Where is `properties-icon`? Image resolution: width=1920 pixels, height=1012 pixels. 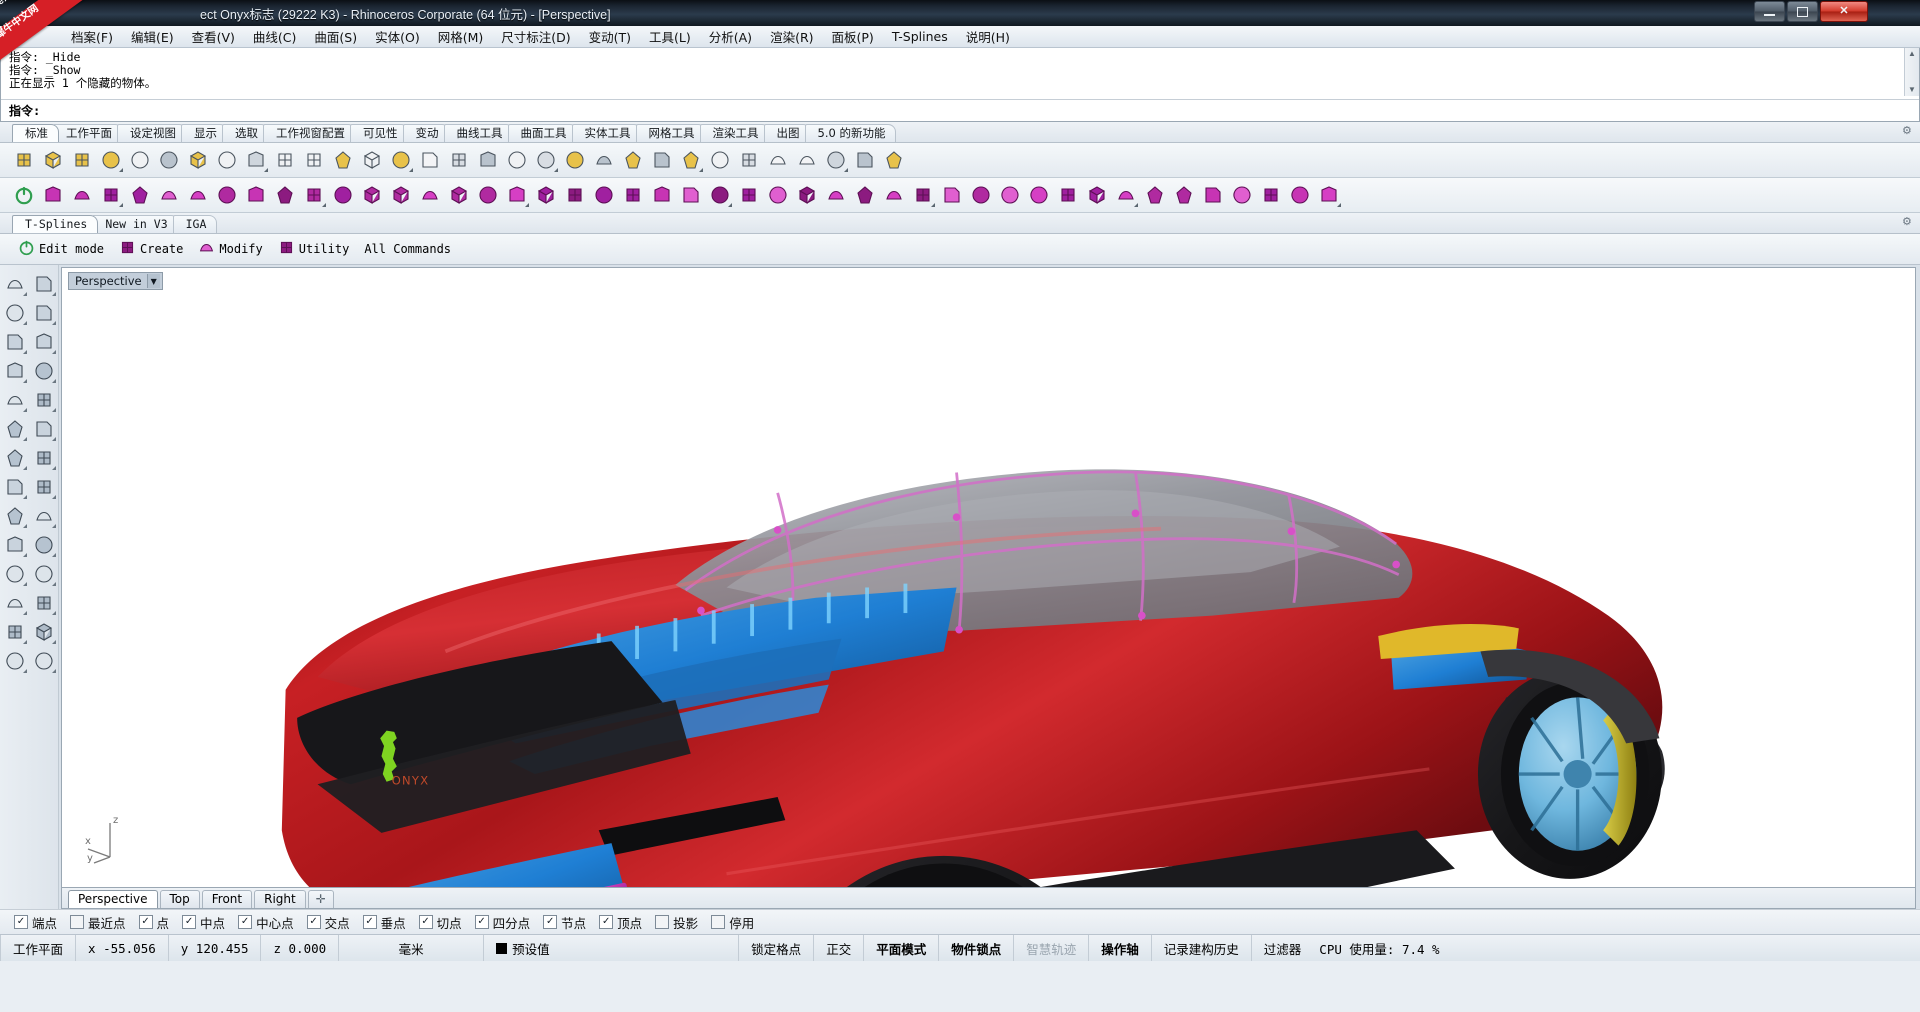 properties-icon is located at coordinates (546, 160).